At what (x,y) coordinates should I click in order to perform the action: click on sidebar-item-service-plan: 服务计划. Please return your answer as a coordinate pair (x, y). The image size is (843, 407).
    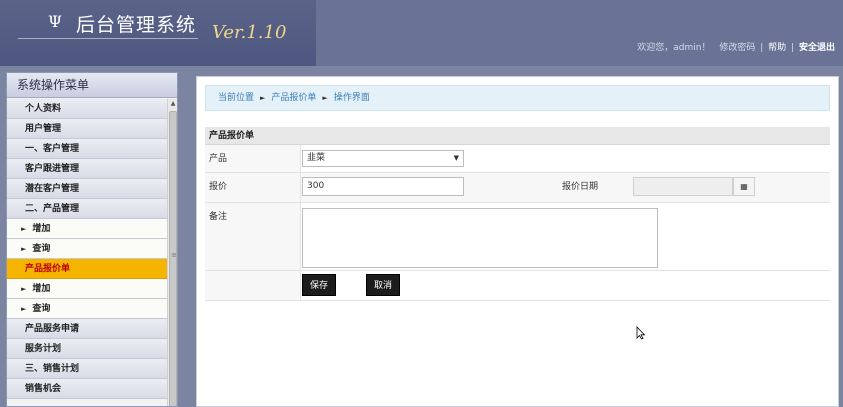
    Looking at the image, I should click on (87, 349).